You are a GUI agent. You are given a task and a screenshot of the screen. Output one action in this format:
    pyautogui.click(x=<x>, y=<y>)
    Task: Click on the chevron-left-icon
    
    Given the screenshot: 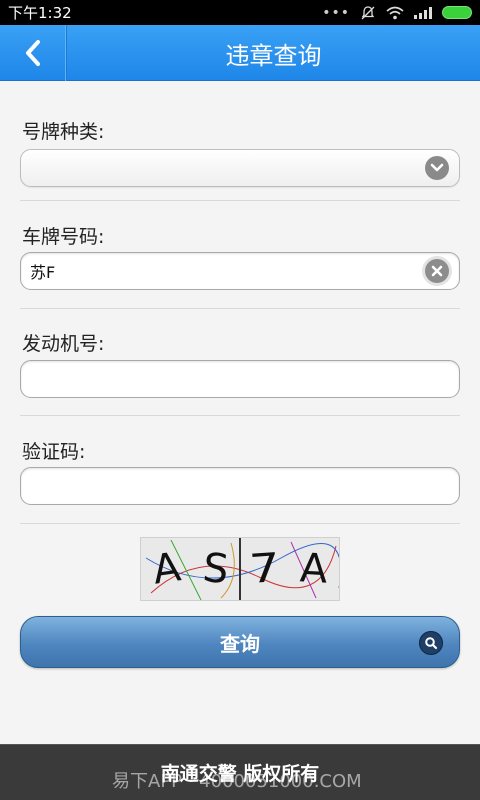 What is the action you would take?
    pyautogui.click(x=33, y=53)
    